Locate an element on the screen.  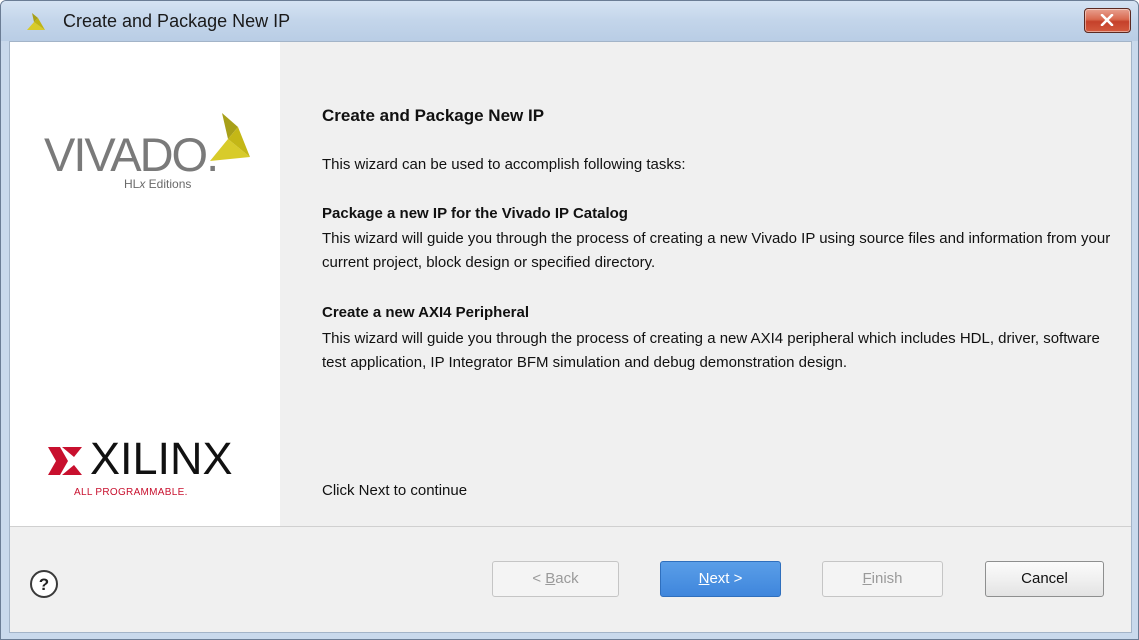
next-button: Next > is located at coordinates (720, 579).